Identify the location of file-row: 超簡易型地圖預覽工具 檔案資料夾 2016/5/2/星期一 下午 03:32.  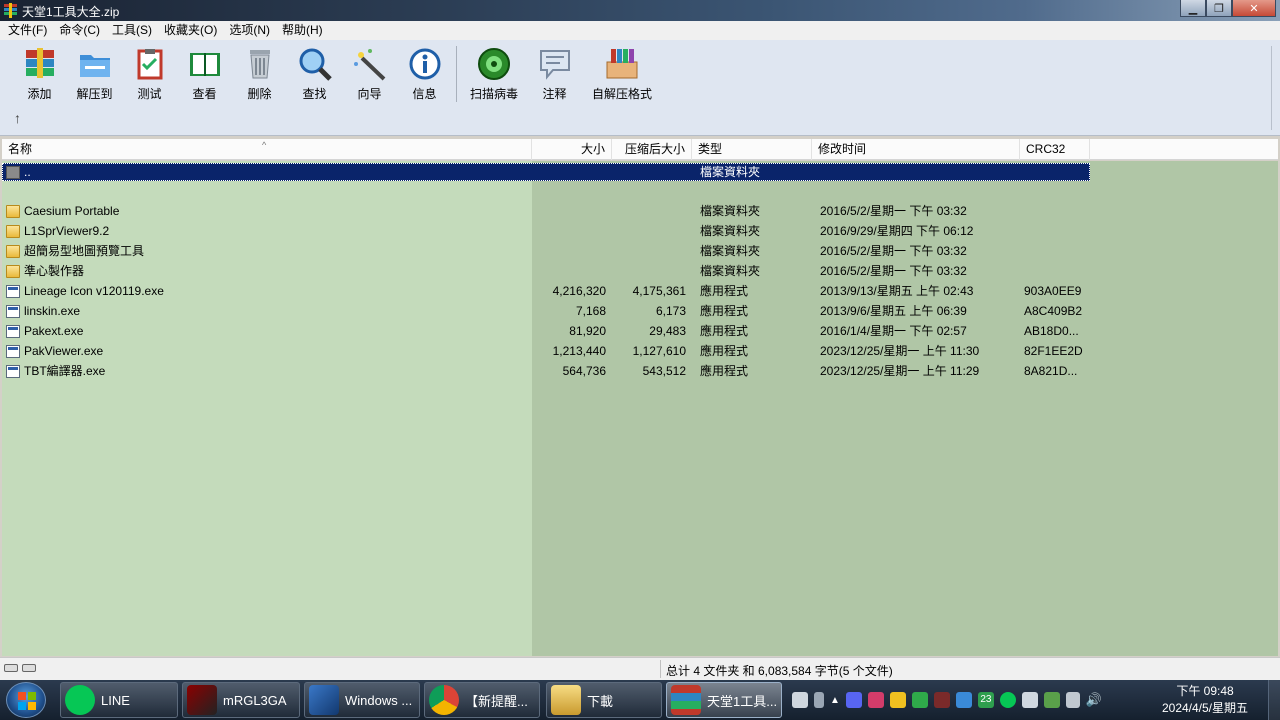
(546, 251).